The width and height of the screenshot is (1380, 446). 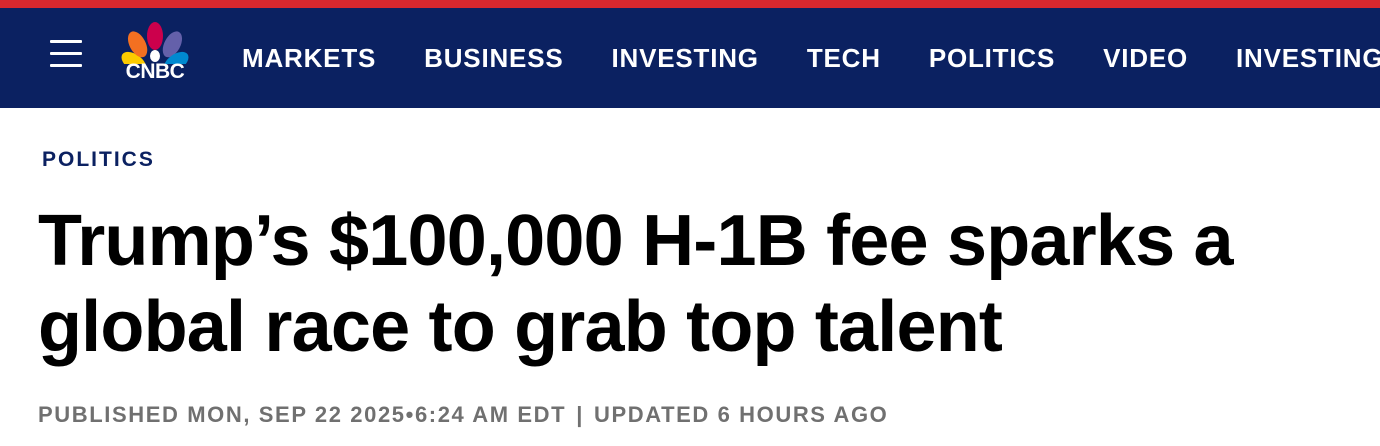 I want to click on nav-item-investing: INVESTING, so click(x=684, y=58).